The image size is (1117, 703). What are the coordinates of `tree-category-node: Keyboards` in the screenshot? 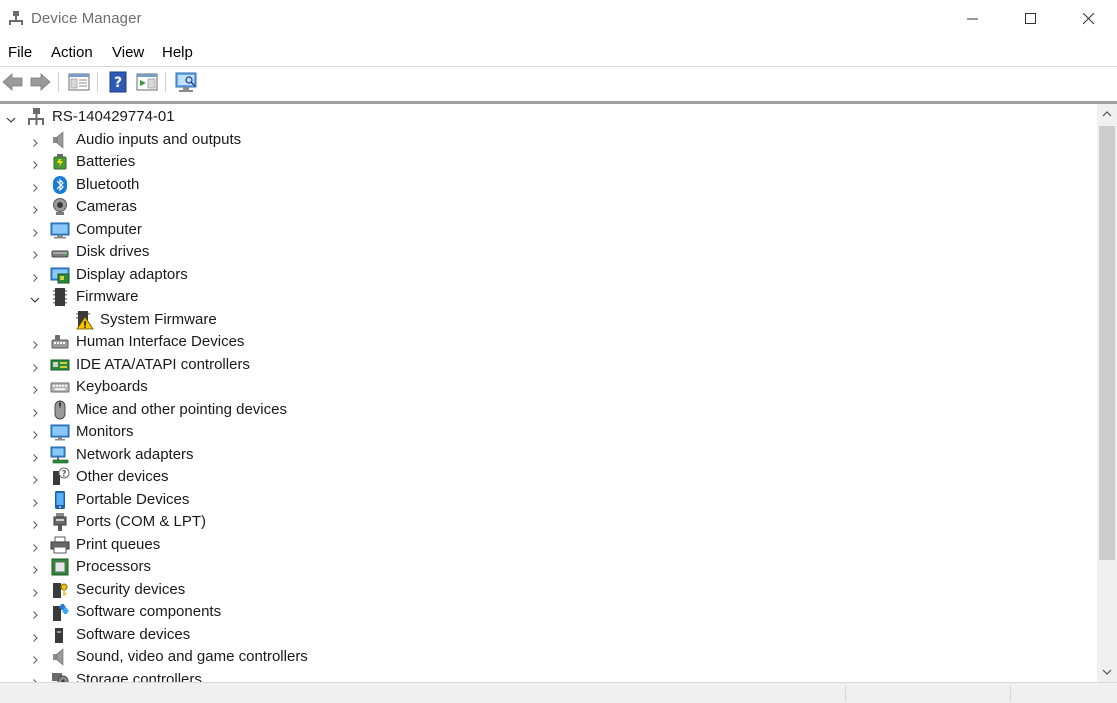 It's located at (548, 387).